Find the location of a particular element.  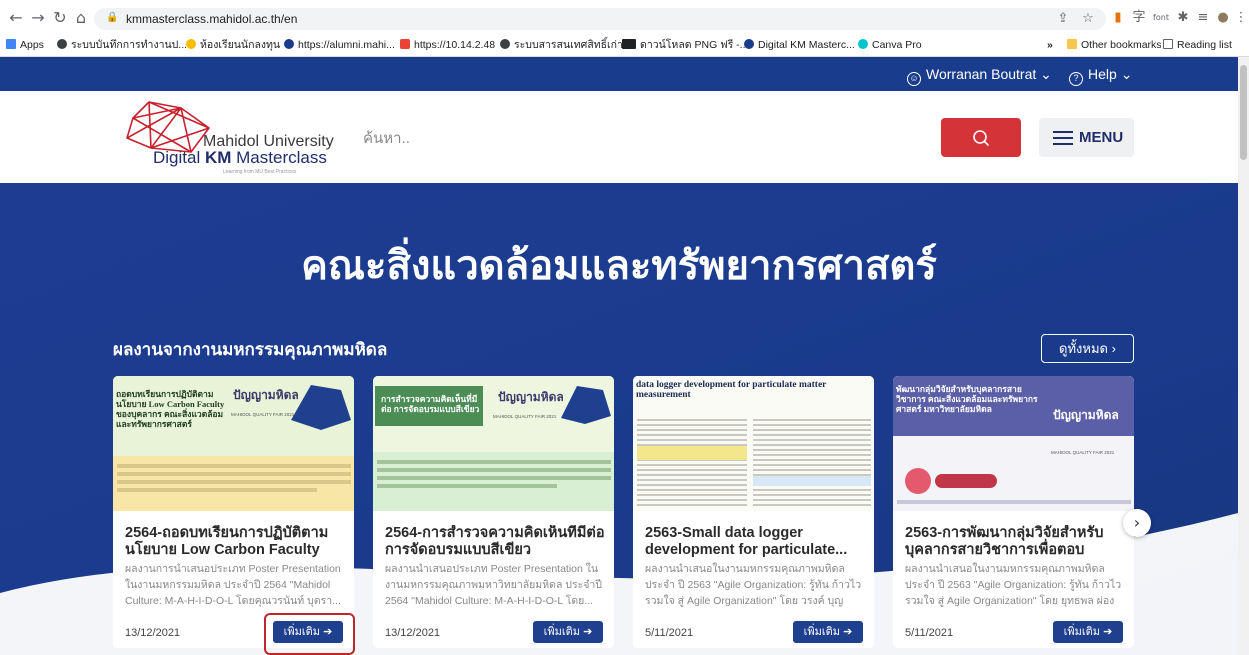

folder-icon is located at coordinates (1072, 44).